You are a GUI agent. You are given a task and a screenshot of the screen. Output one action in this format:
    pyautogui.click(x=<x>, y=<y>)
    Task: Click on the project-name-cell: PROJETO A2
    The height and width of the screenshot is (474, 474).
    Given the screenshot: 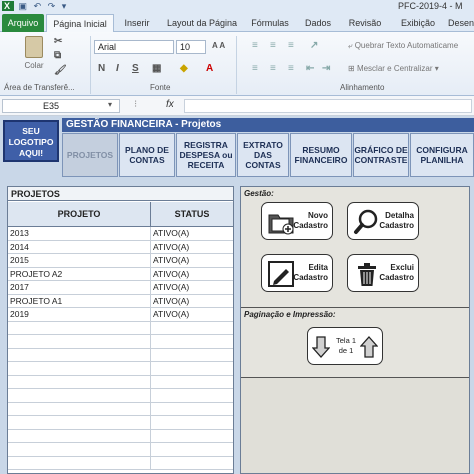 What is the action you would take?
    pyautogui.click(x=36, y=274)
    